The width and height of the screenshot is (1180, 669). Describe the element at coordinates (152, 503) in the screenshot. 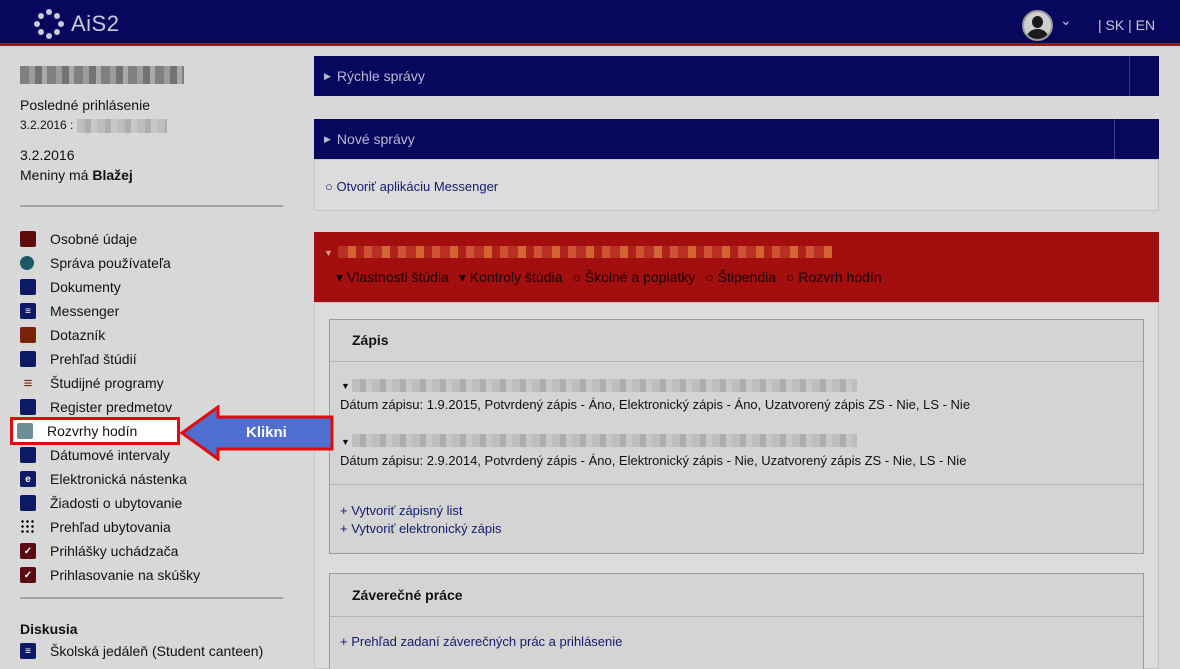

I see `sidebar-item-accommodation-requests: Žiadosti o ubytovanie` at that location.